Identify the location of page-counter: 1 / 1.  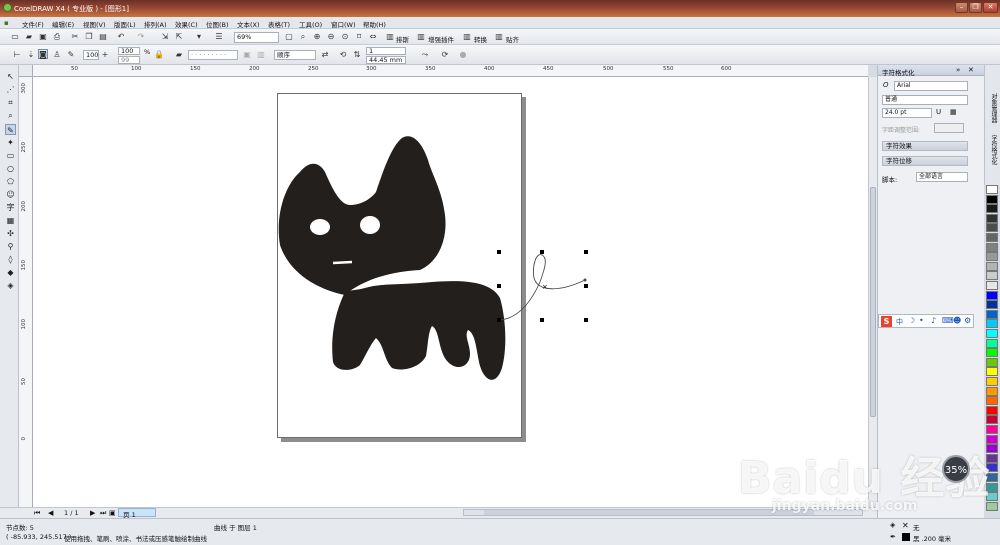
(71, 513).